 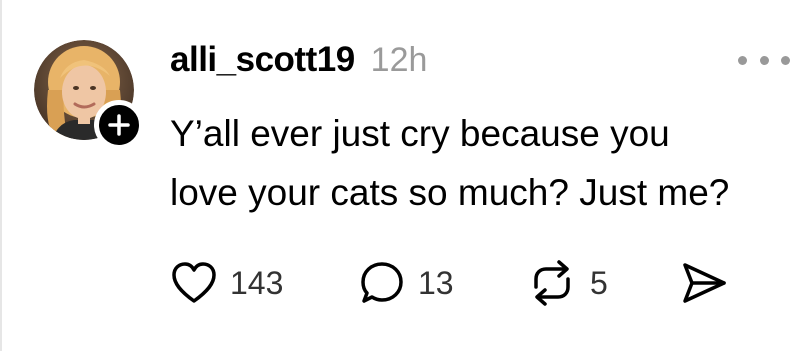 What do you see at coordinates (257, 282) in the screenshot?
I see `like-count: 143` at bounding box center [257, 282].